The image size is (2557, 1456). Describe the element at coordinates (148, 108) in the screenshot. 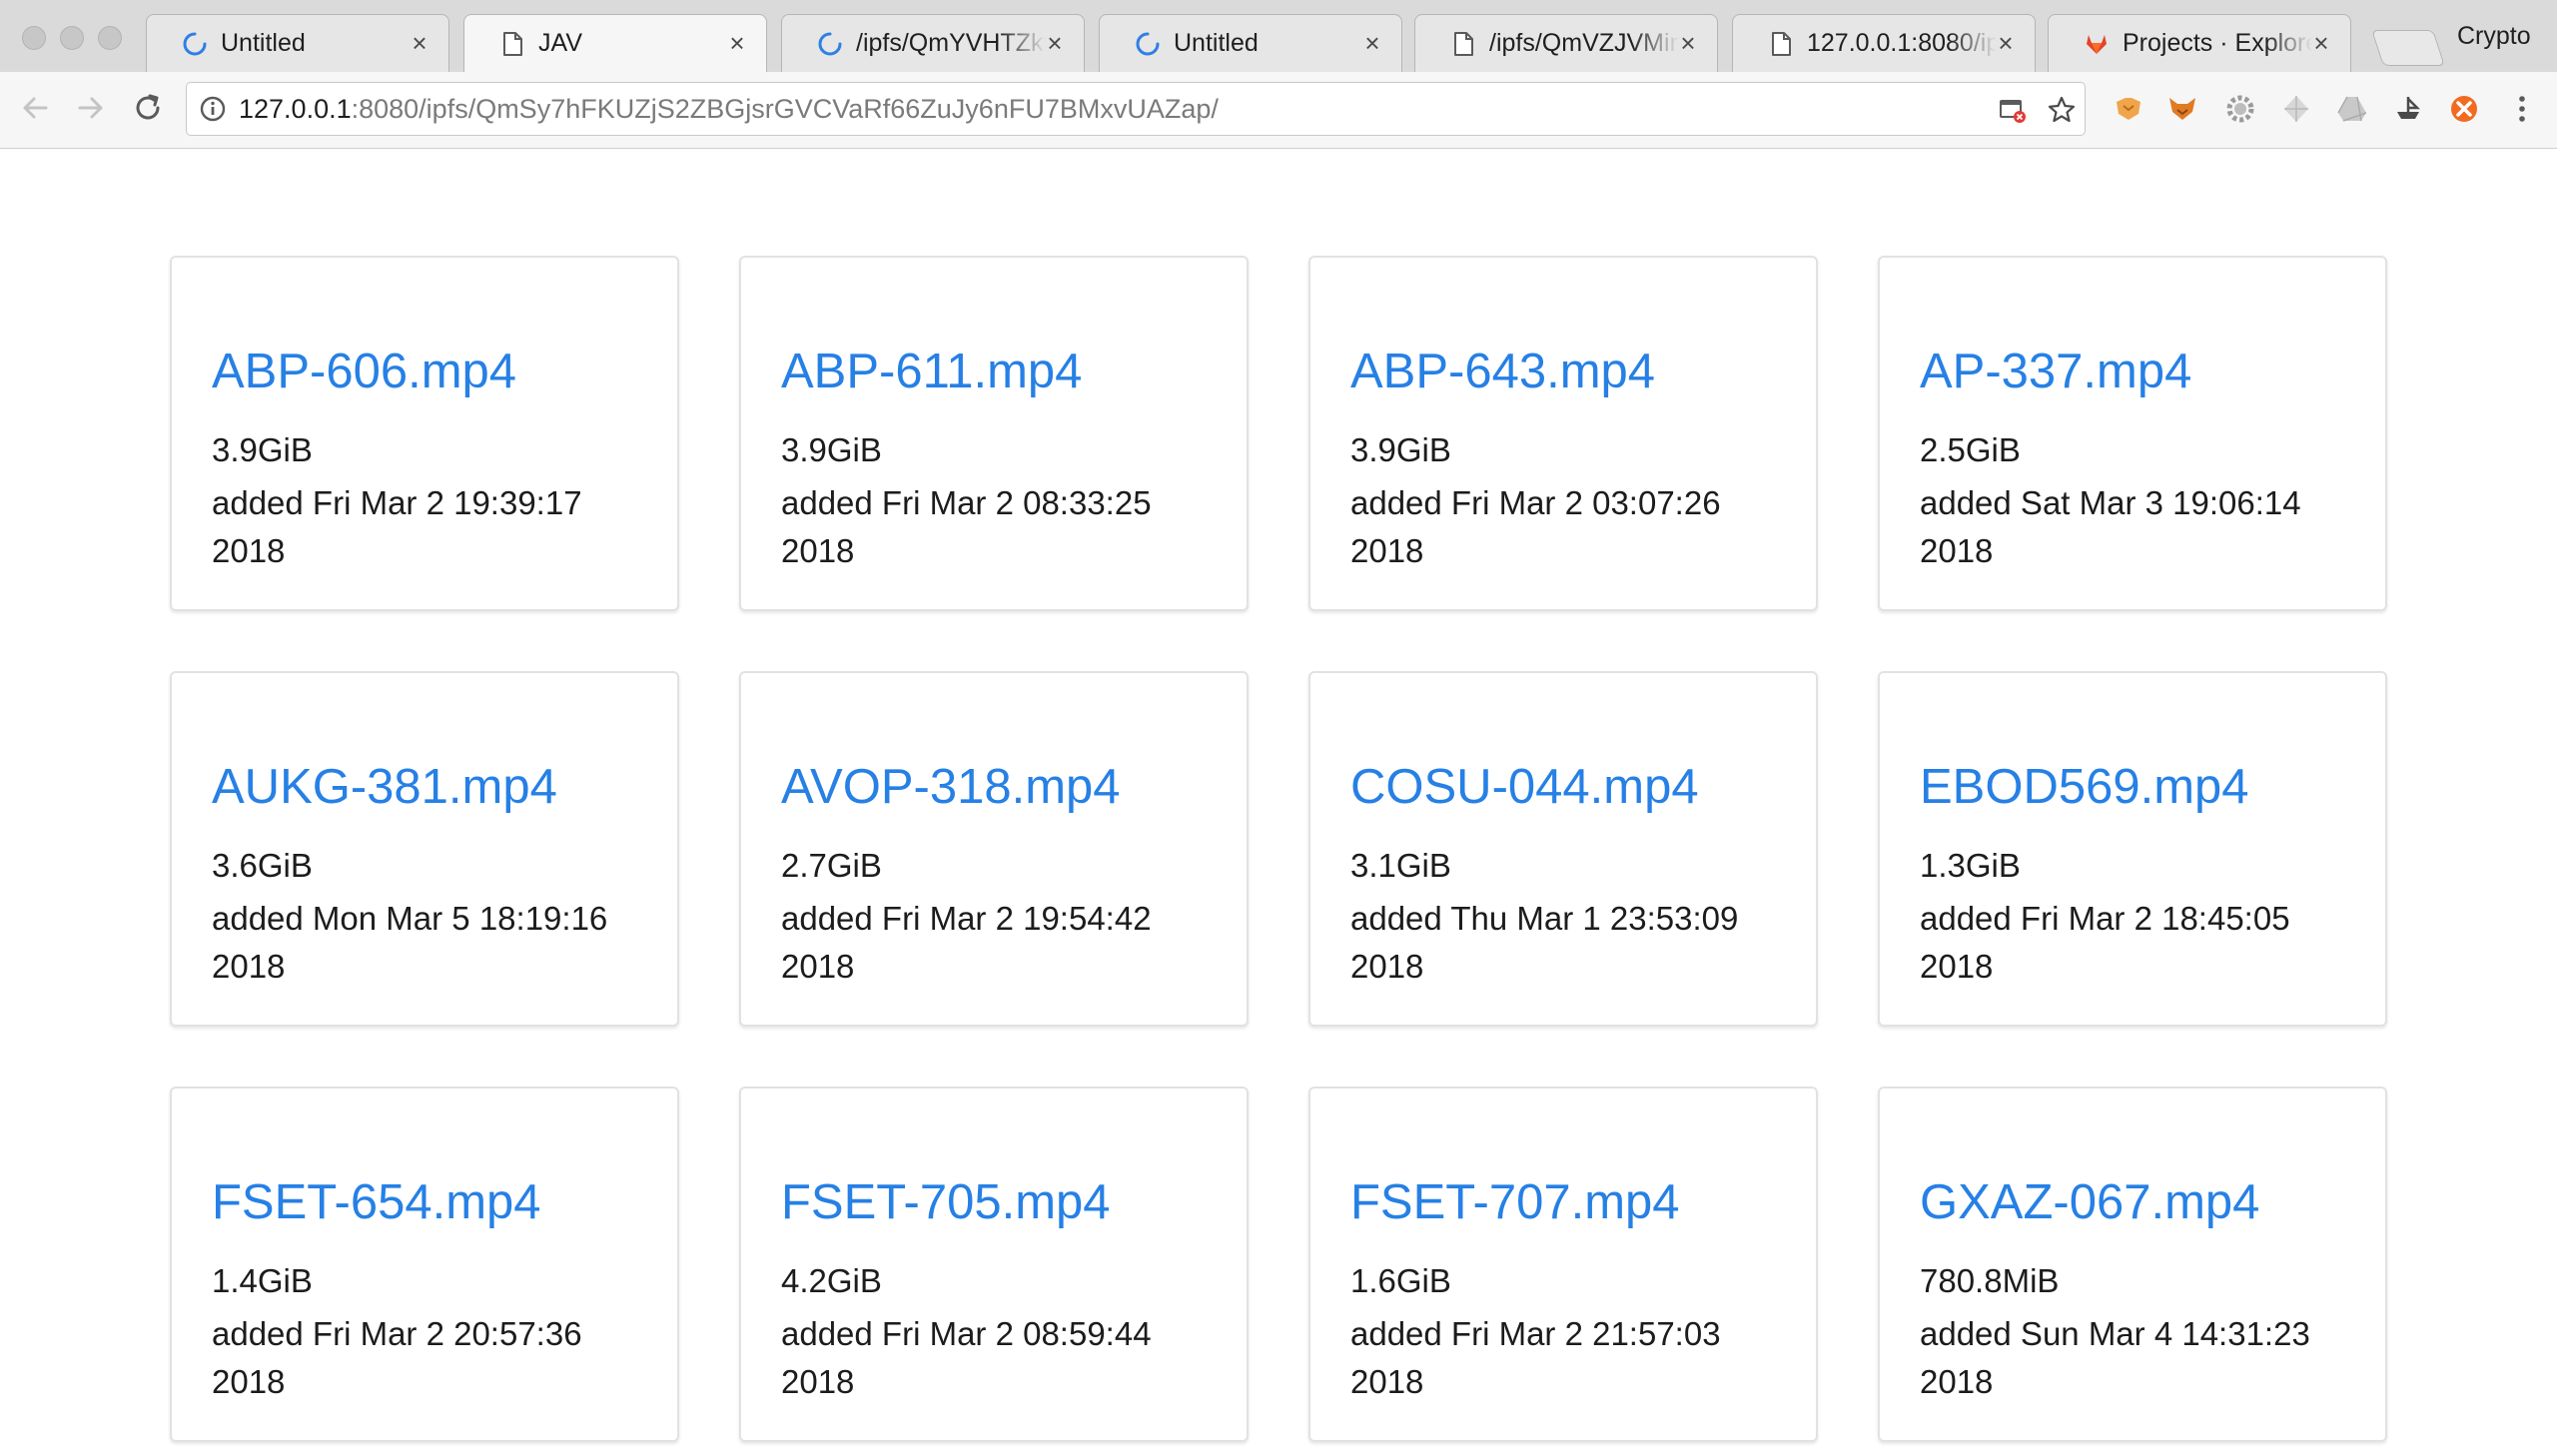

I see `reload-icon` at that location.